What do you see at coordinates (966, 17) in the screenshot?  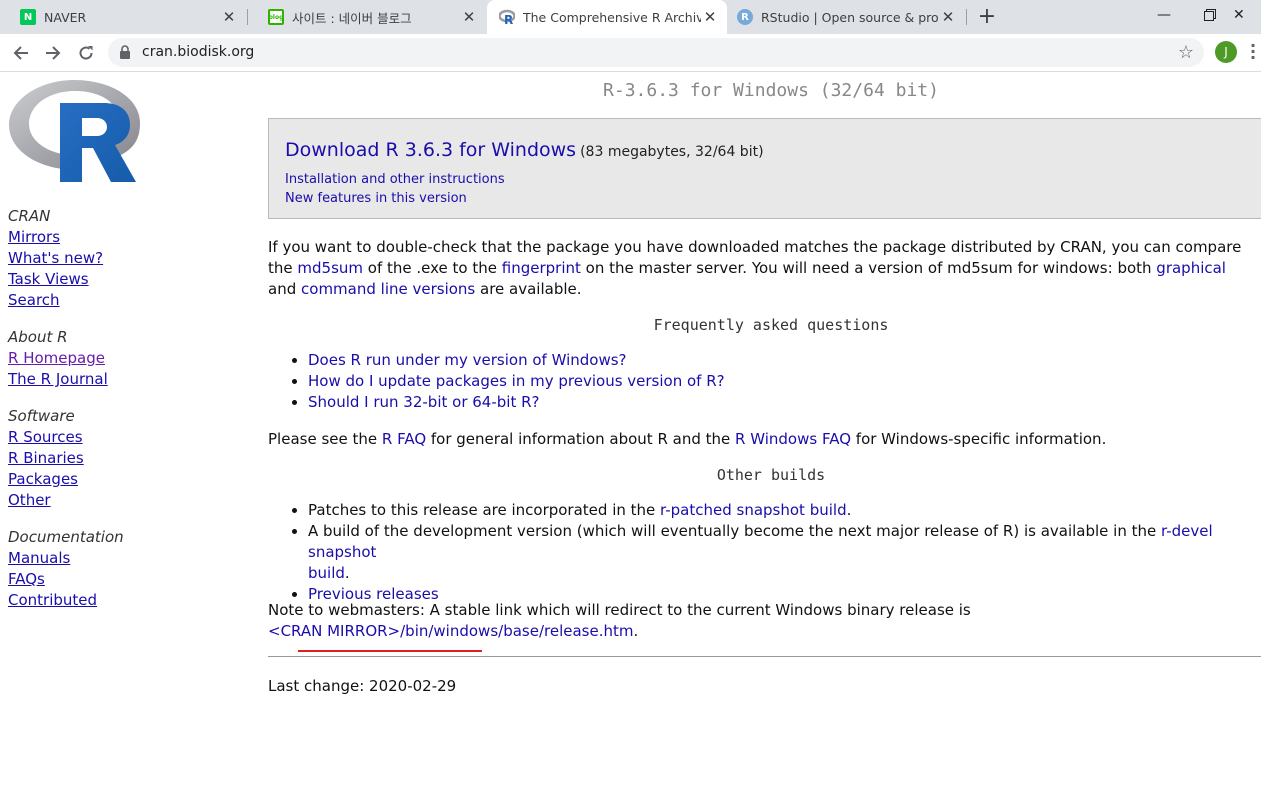 I see `tab-separator` at bounding box center [966, 17].